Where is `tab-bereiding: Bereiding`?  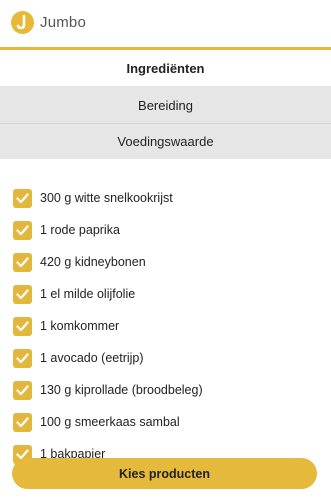 tab-bereiding: Bereiding is located at coordinates (165, 105).